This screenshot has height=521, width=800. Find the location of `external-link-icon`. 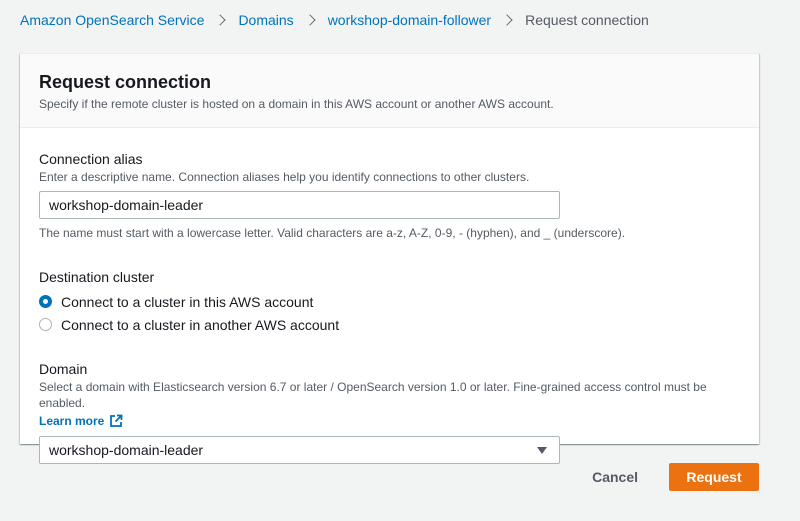

external-link-icon is located at coordinates (116, 421).